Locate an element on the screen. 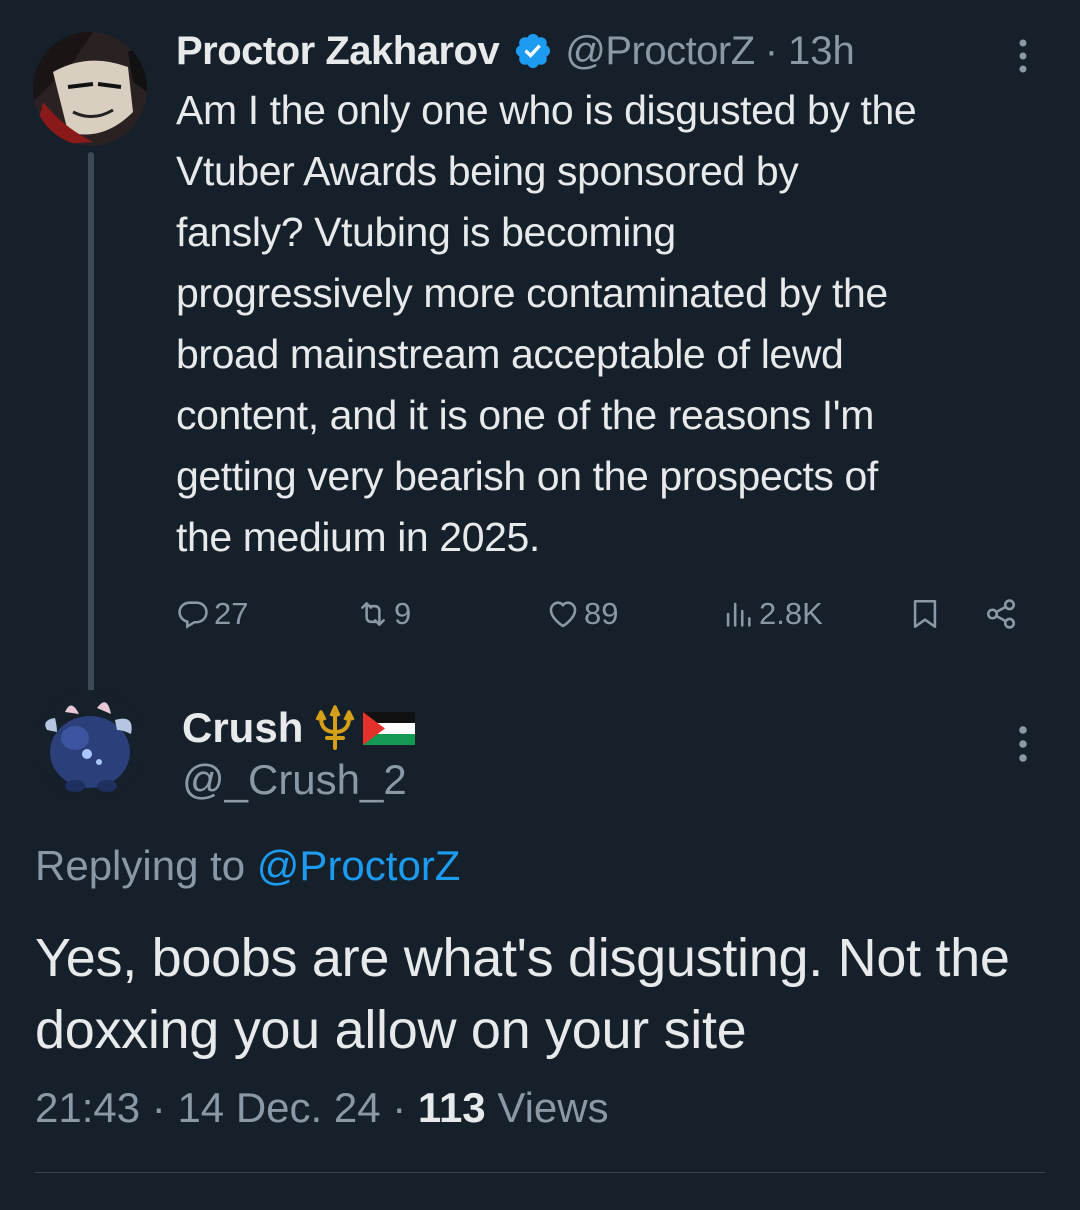  share-icon is located at coordinates (1001, 614).